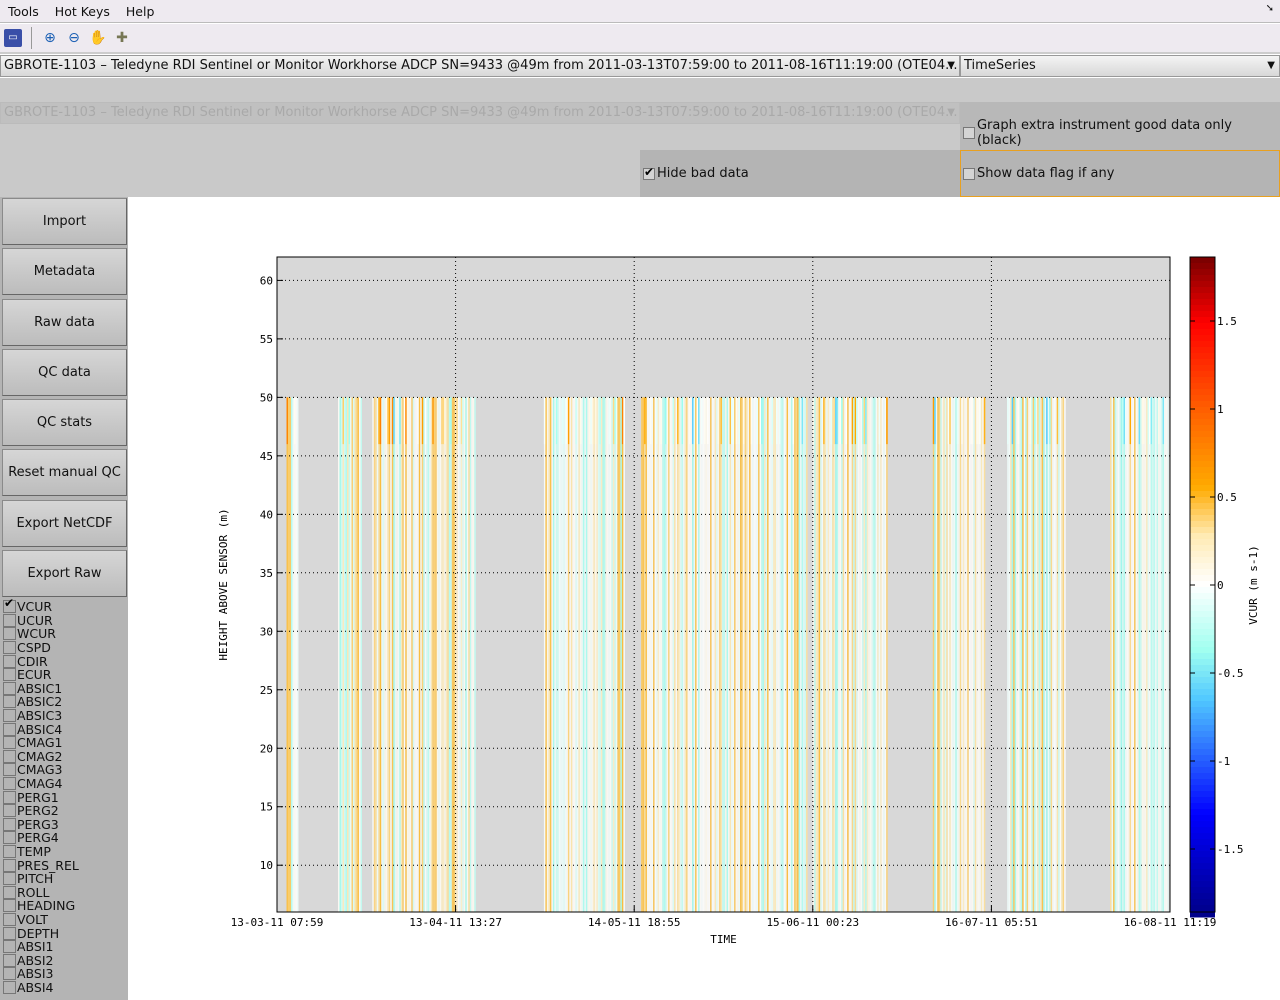 Image resolution: width=1280 pixels, height=1000 pixels. Describe the element at coordinates (696, 173) in the screenshot. I see `hide-bad-data-checkbox: Hide bad data` at that location.